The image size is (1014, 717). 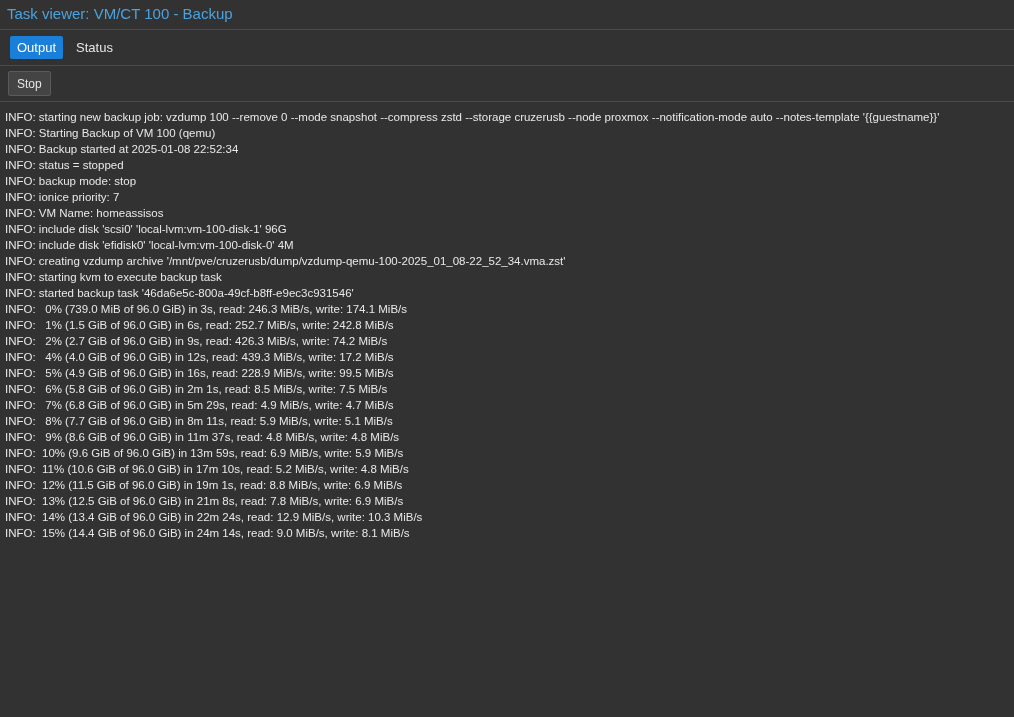 I want to click on log-line: INFO: Starting Backup of VM 100 (qemu), so click(x=110, y=133).